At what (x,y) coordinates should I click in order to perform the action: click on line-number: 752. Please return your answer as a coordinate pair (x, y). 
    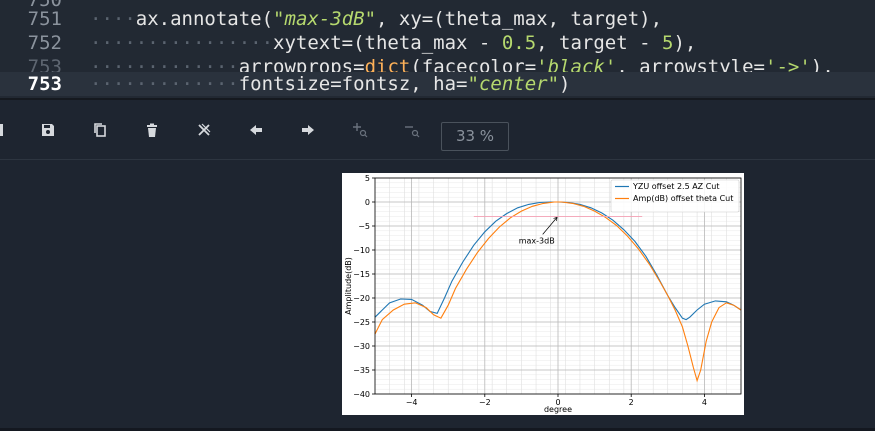
    Looking at the image, I should click on (44, 43).